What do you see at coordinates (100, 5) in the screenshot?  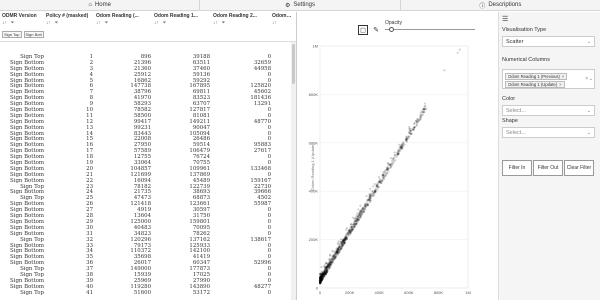 I see `tab-home: ⌂ Home` at bounding box center [100, 5].